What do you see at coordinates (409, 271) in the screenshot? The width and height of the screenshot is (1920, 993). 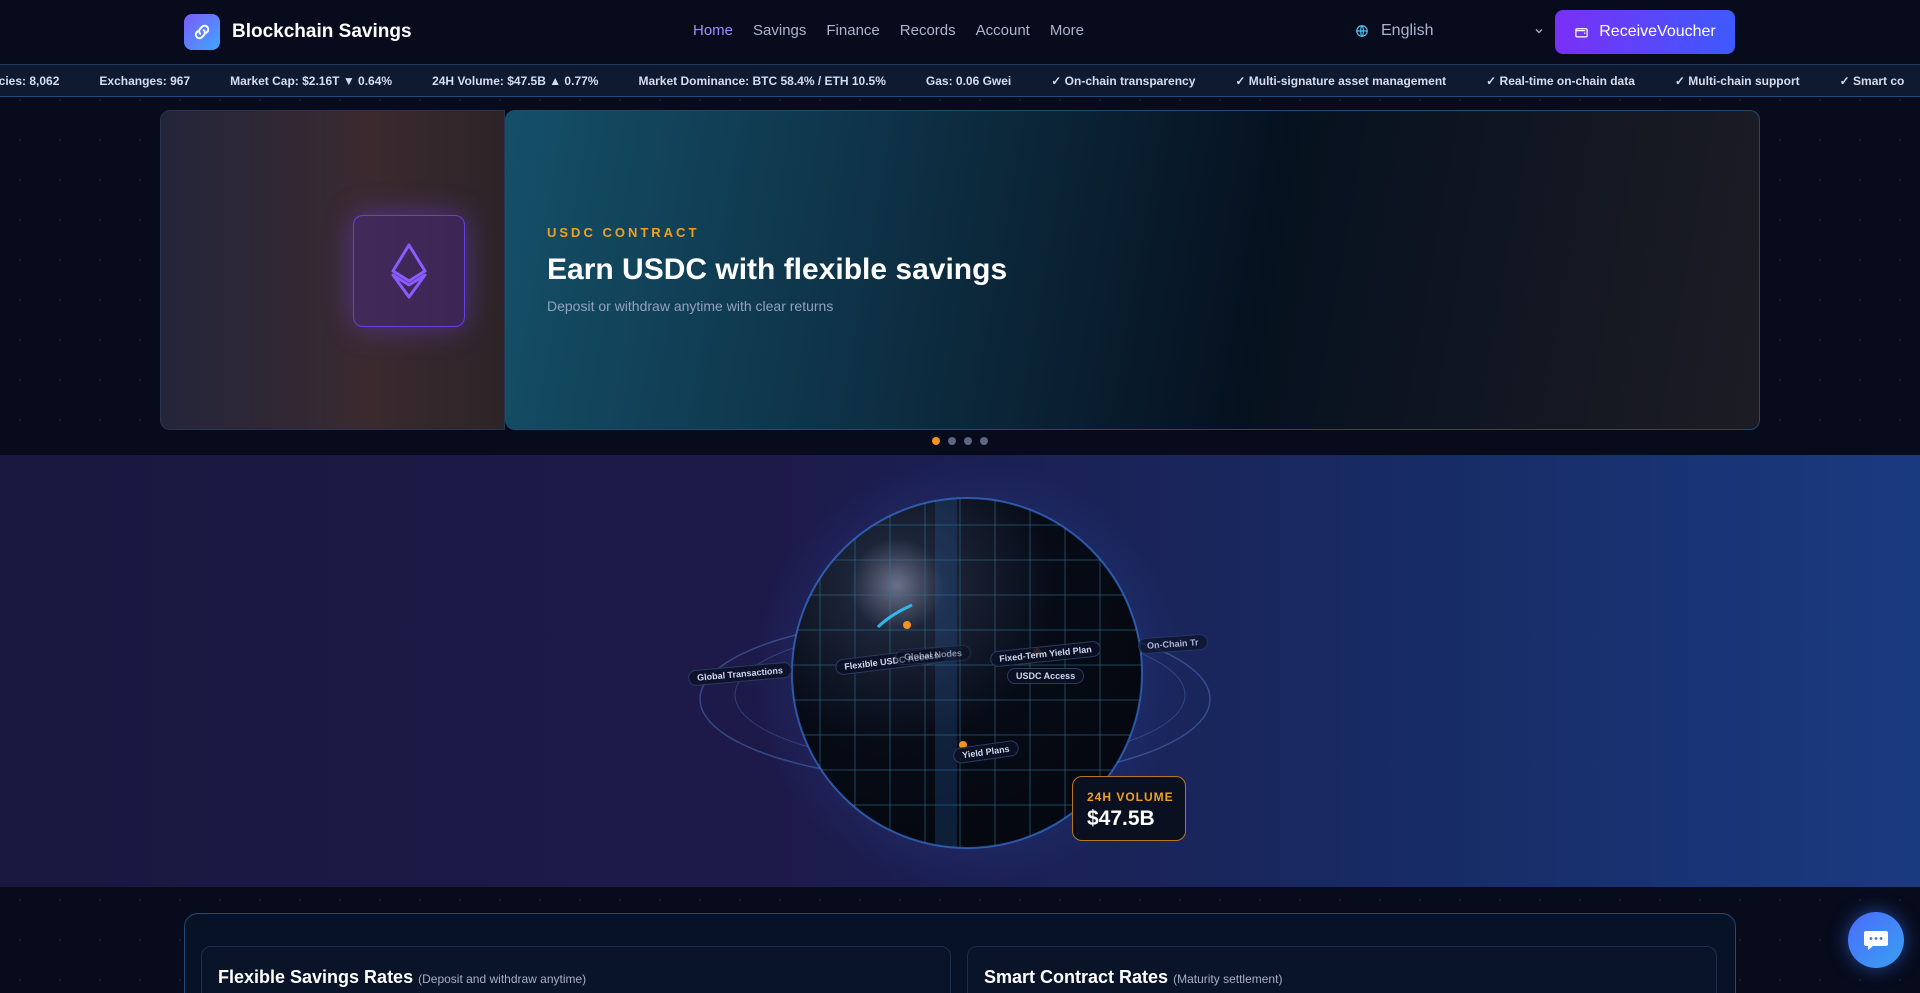 I see `ethereum-icon` at bounding box center [409, 271].